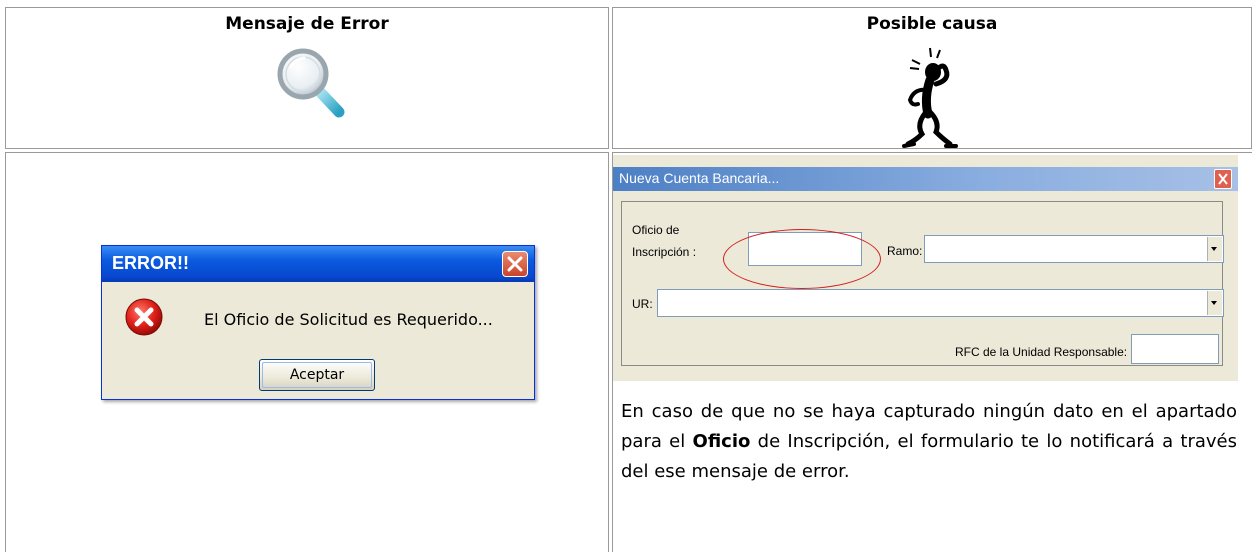 The width and height of the screenshot is (1256, 552). I want to click on ur-select, so click(940, 303).